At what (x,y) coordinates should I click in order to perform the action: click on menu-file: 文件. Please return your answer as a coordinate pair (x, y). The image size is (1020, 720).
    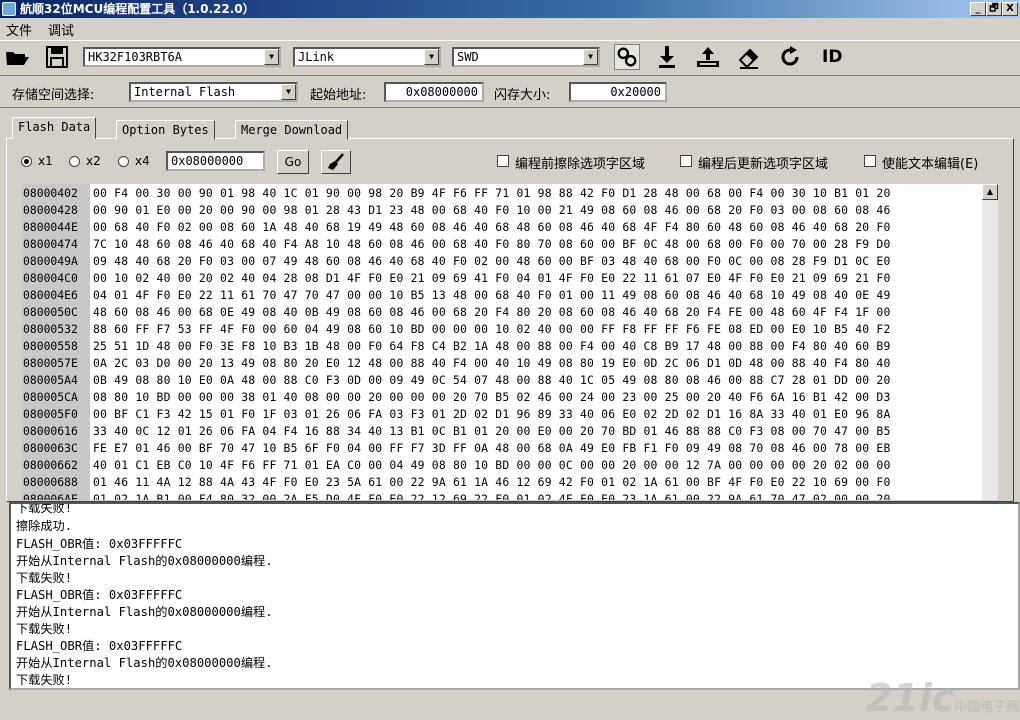
    Looking at the image, I should click on (19, 29).